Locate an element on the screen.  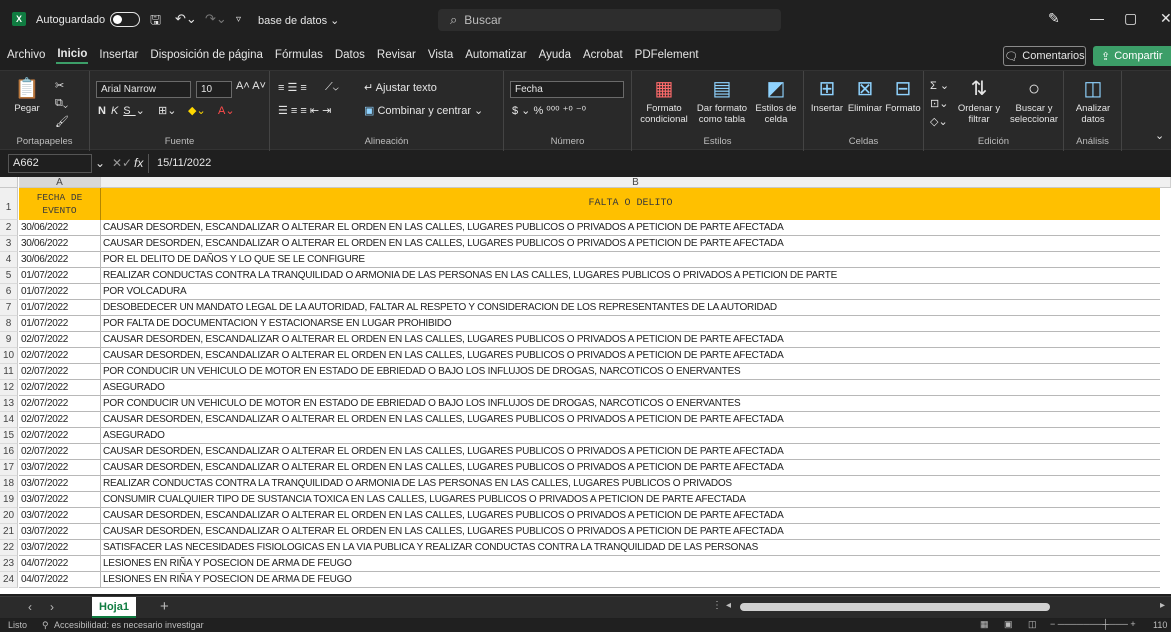
merge-center-button: ▣ Combinar y centrar ⌄ is located at coordinates (423, 110).